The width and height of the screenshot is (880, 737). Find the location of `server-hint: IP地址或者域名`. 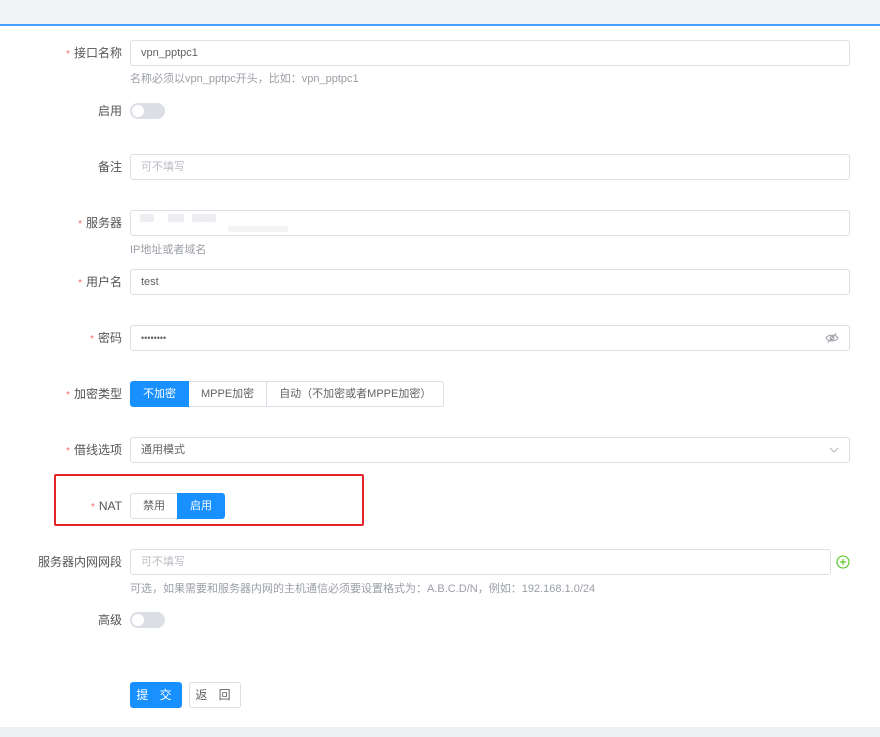

server-hint: IP地址或者域名 is located at coordinates (168, 250).